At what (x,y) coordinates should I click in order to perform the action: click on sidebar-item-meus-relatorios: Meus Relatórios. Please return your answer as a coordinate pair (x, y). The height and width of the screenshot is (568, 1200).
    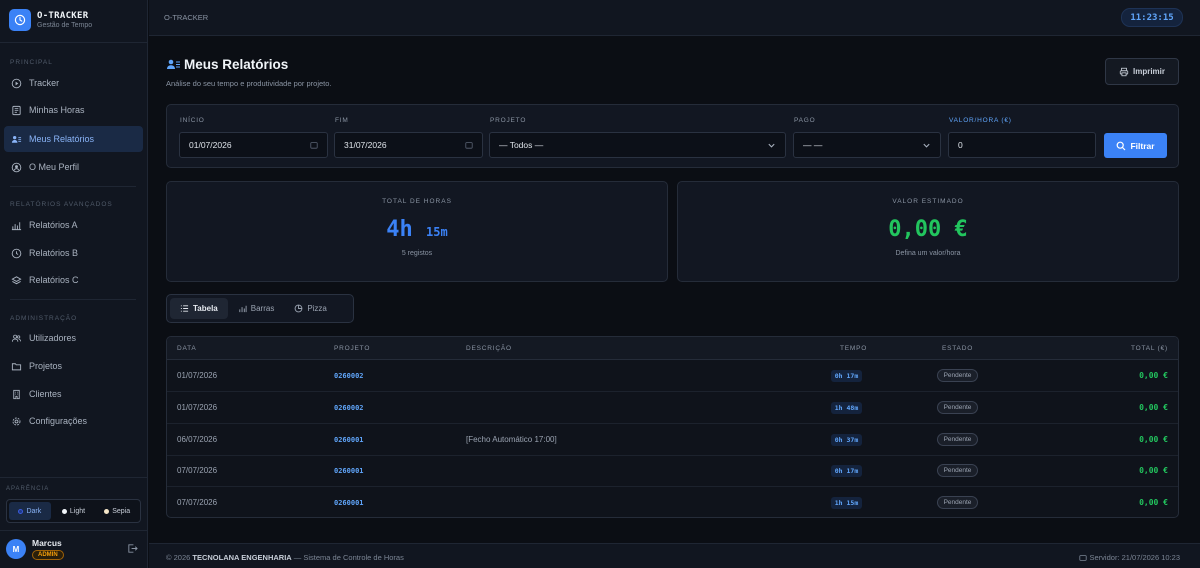
    Looking at the image, I should click on (73, 139).